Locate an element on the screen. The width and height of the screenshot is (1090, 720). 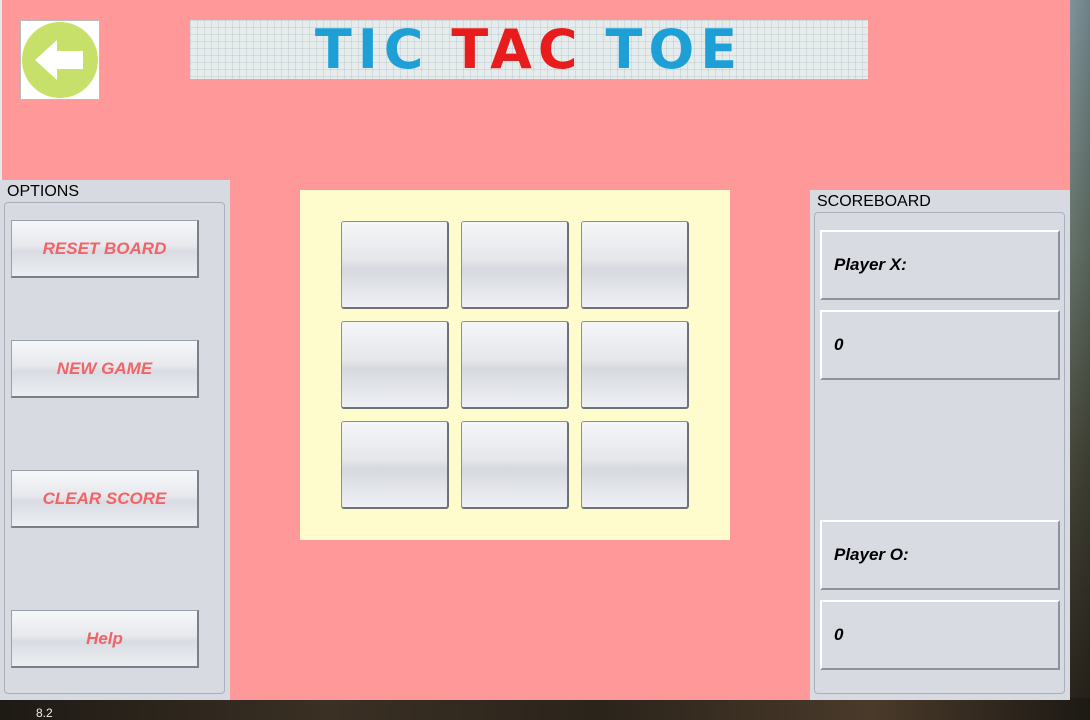
reset-board-button: RESET BOARD is located at coordinates (105, 249).